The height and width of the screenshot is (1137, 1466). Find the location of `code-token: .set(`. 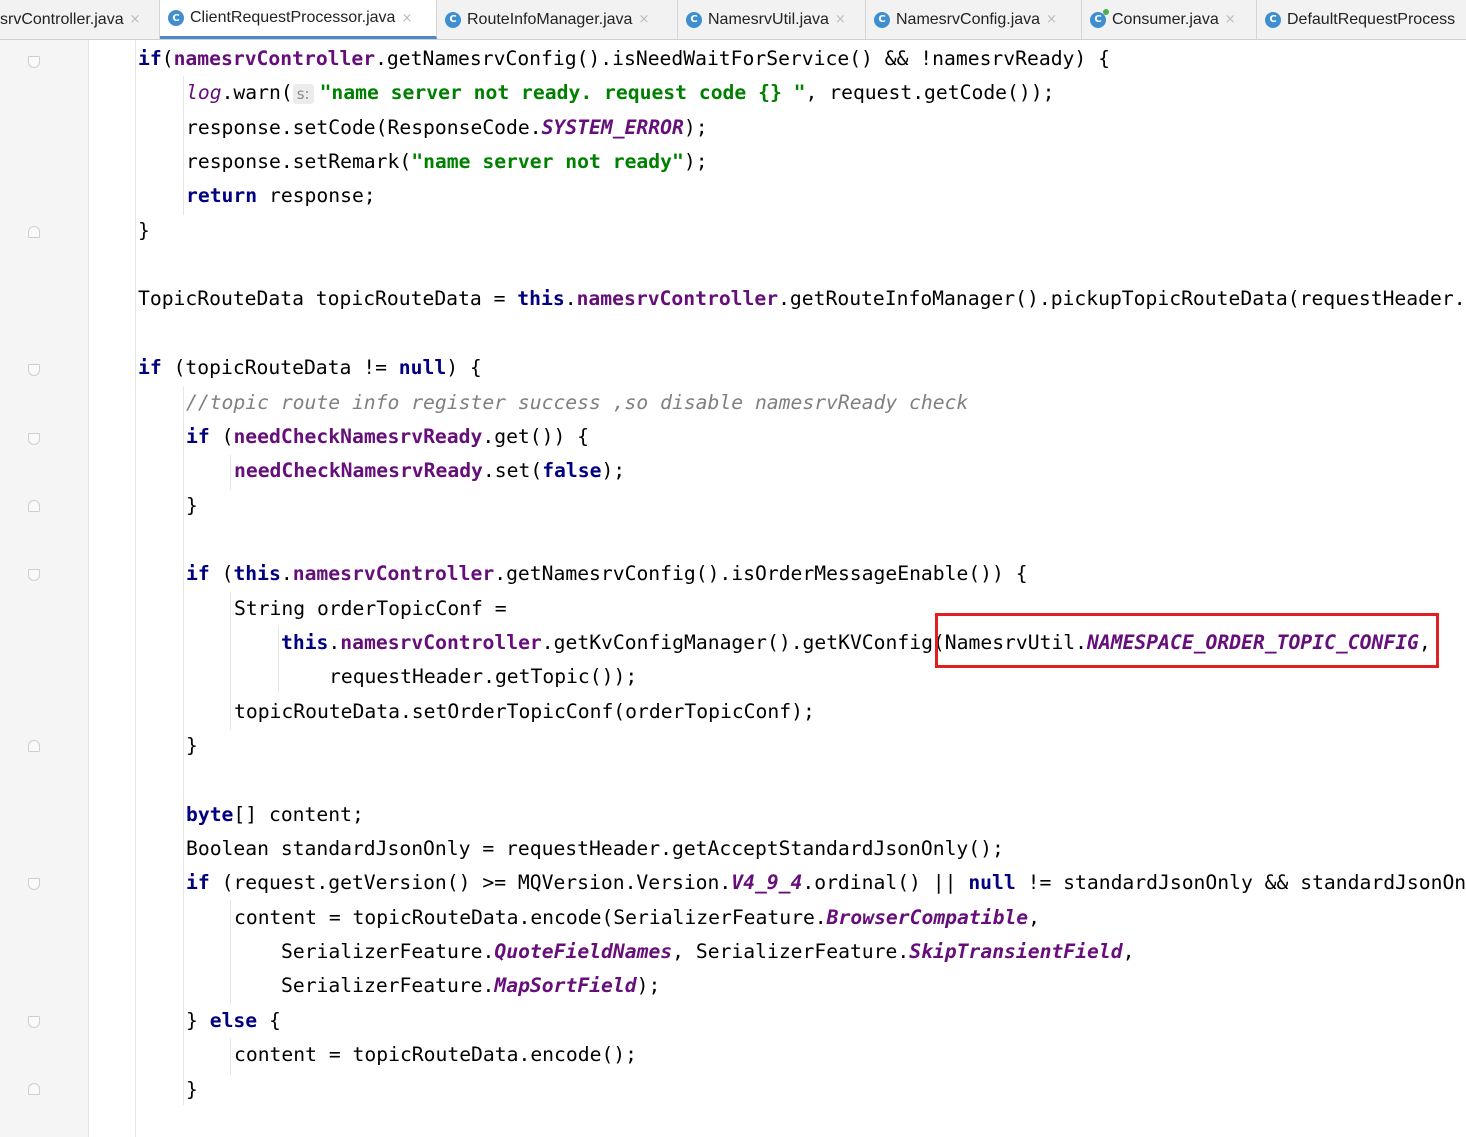

code-token: .set( is located at coordinates (512, 471).